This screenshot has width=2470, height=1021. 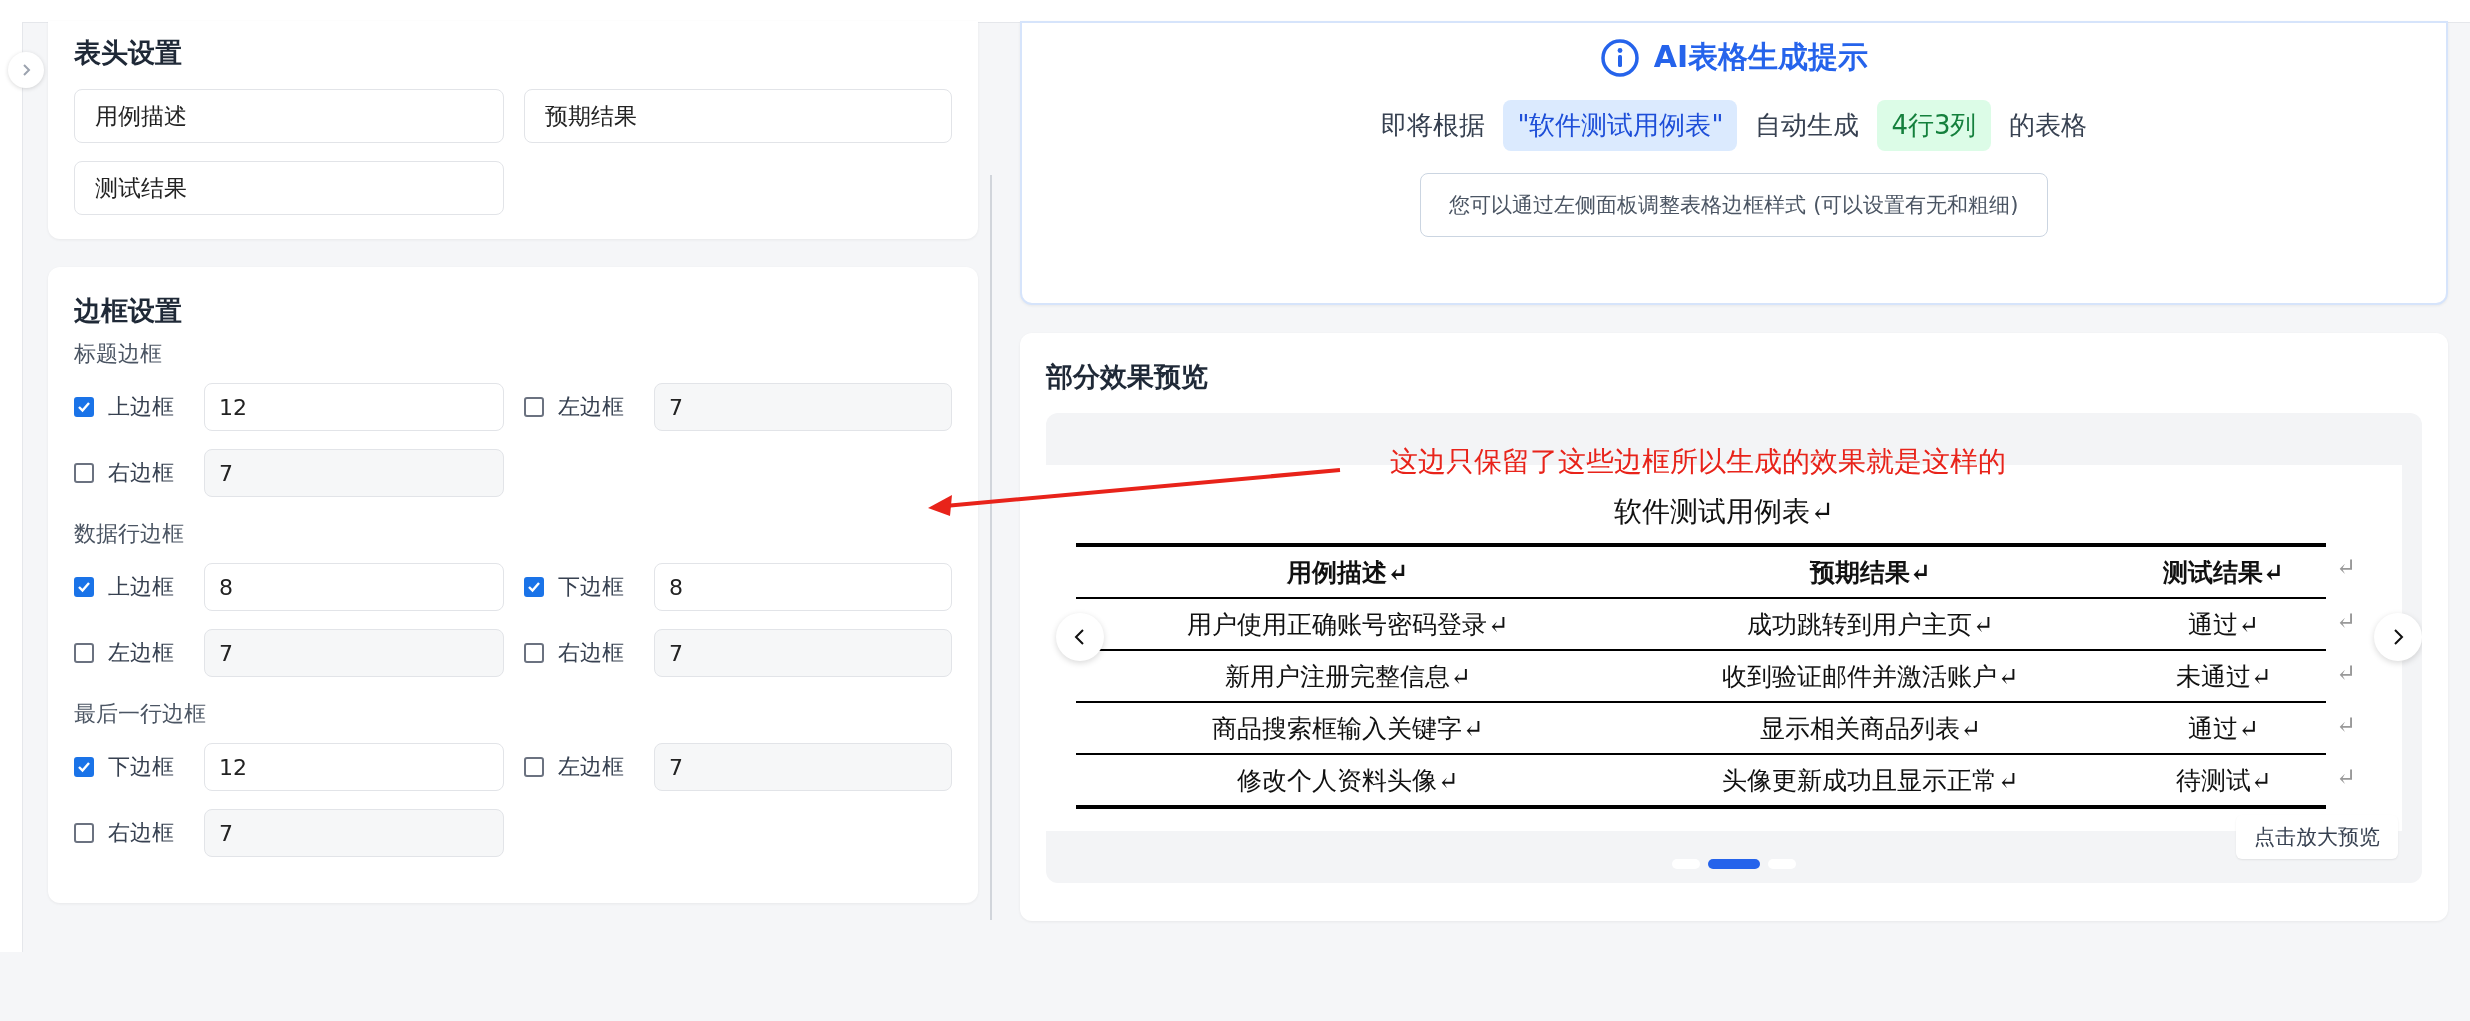 What do you see at coordinates (1127, 377) in the screenshot?
I see `section-title: 部分效果预览` at bounding box center [1127, 377].